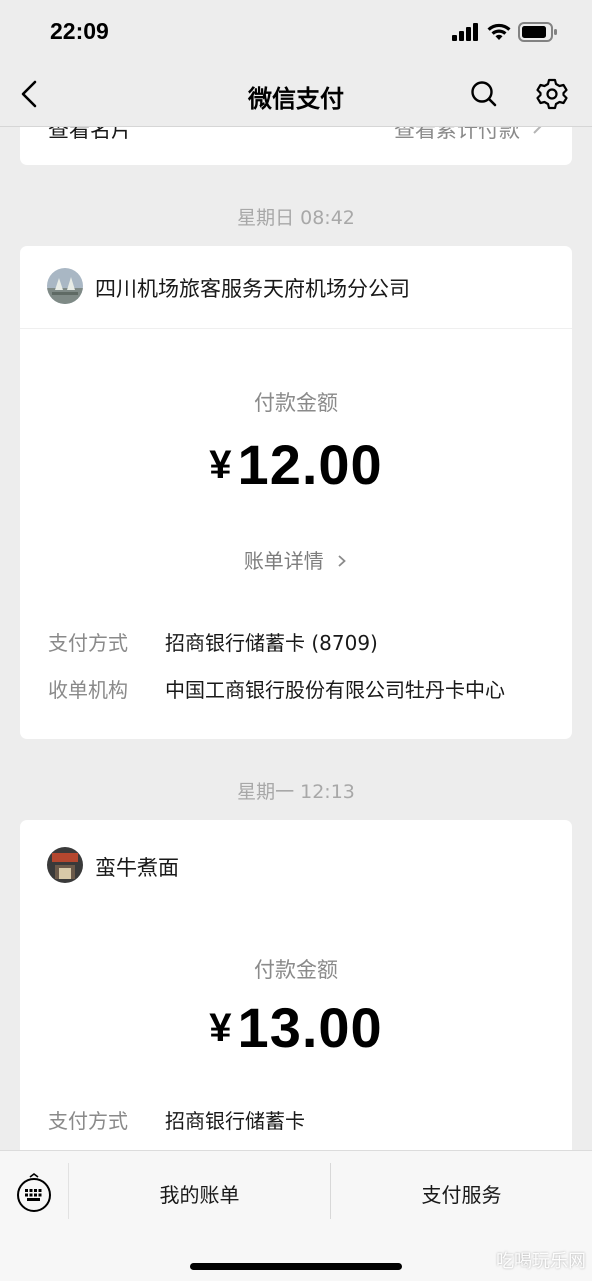  I want to click on search-button, so click(484, 94).